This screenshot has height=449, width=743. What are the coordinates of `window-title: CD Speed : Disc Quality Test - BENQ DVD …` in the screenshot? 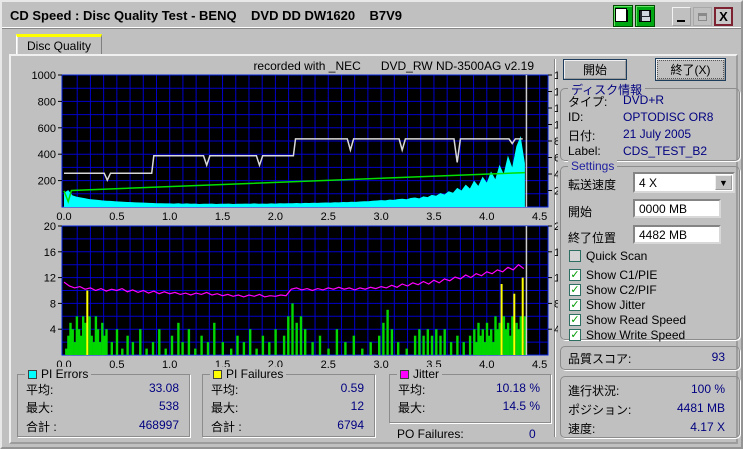 It's located at (206, 15).